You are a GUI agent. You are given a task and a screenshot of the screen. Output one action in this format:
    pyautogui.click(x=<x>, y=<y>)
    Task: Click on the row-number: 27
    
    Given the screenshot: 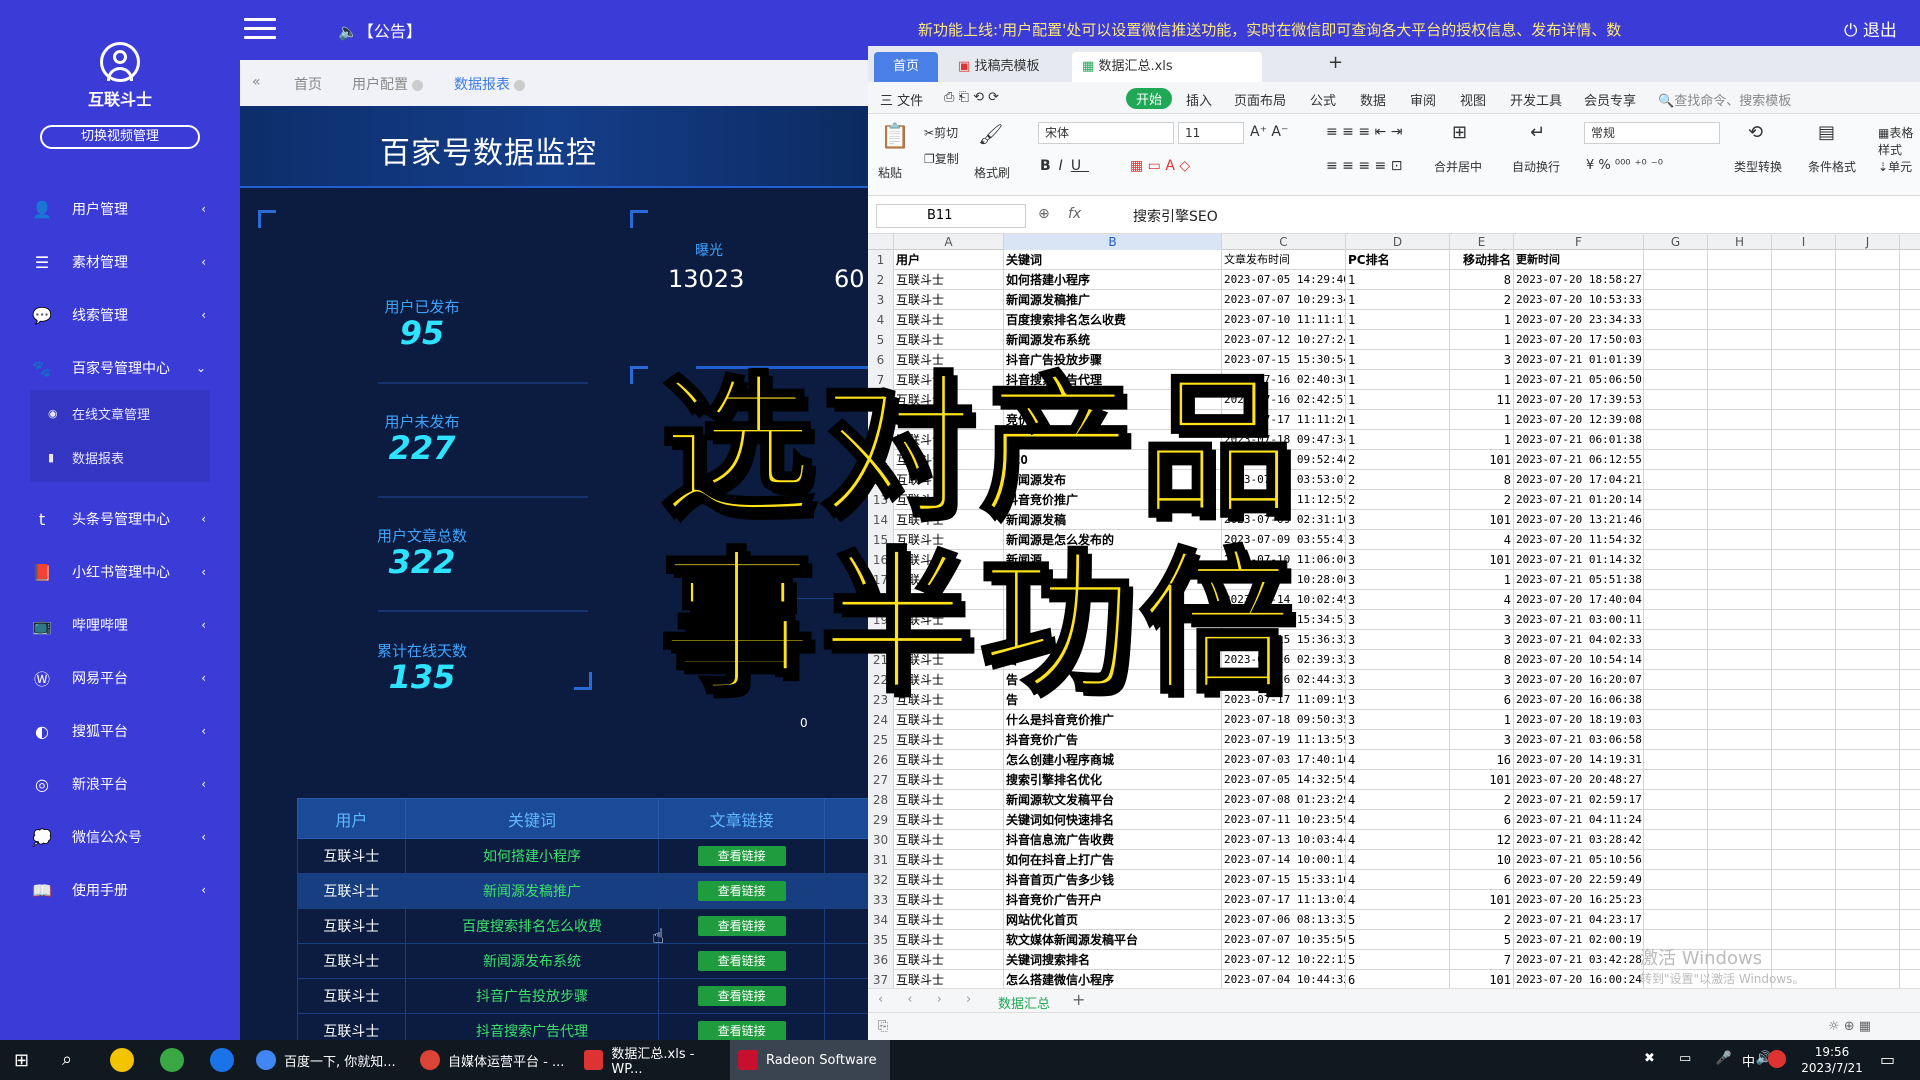 What is the action you would take?
    pyautogui.click(x=881, y=780)
    